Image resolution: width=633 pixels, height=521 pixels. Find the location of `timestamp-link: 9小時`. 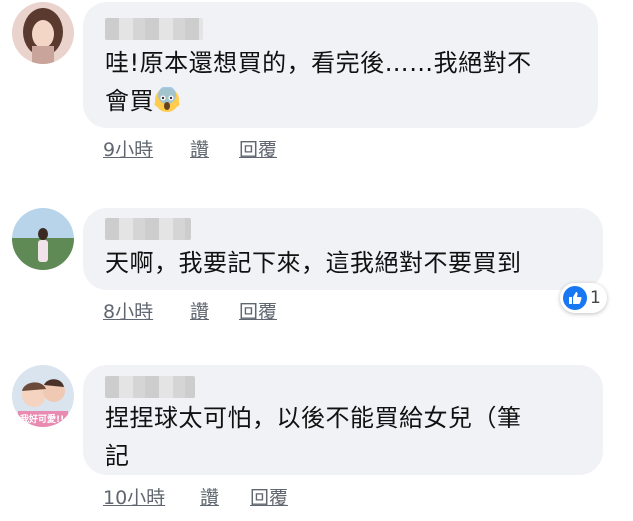

timestamp-link: 9小時 is located at coordinates (128, 148).